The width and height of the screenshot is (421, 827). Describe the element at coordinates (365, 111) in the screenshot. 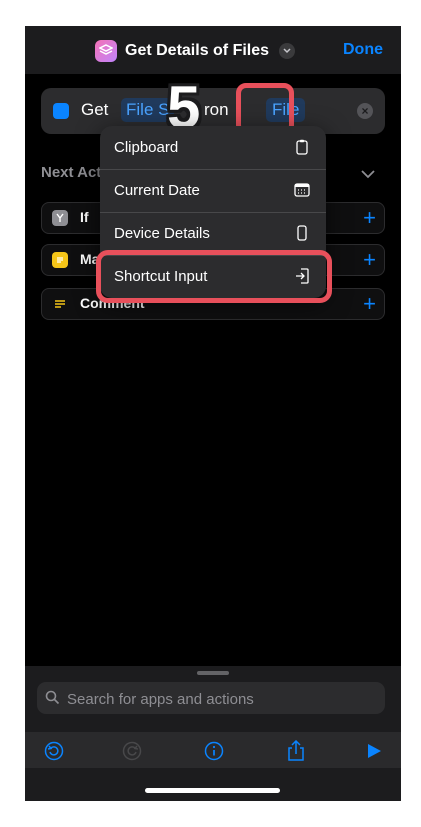

I see `clear-icon: ×` at that location.